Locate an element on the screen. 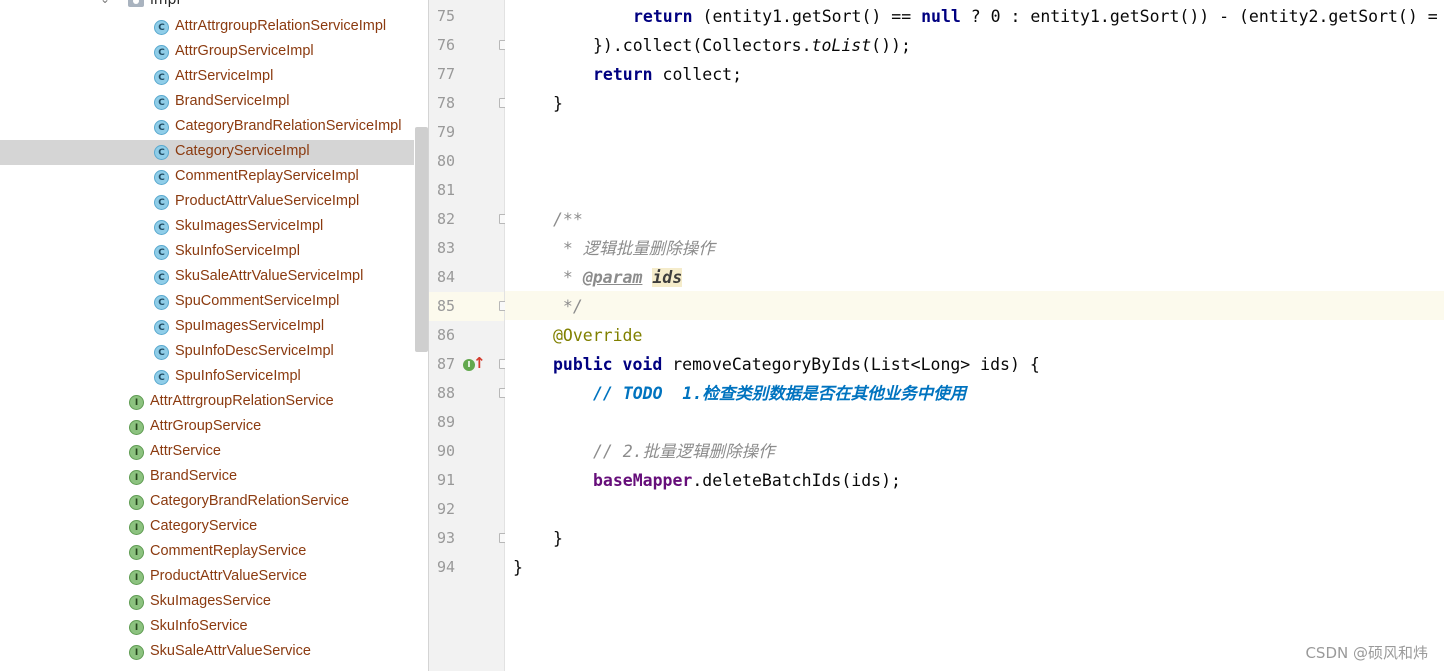 The height and width of the screenshot is (671, 1444). code-line-86: @Override is located at coordinates (597, 335).